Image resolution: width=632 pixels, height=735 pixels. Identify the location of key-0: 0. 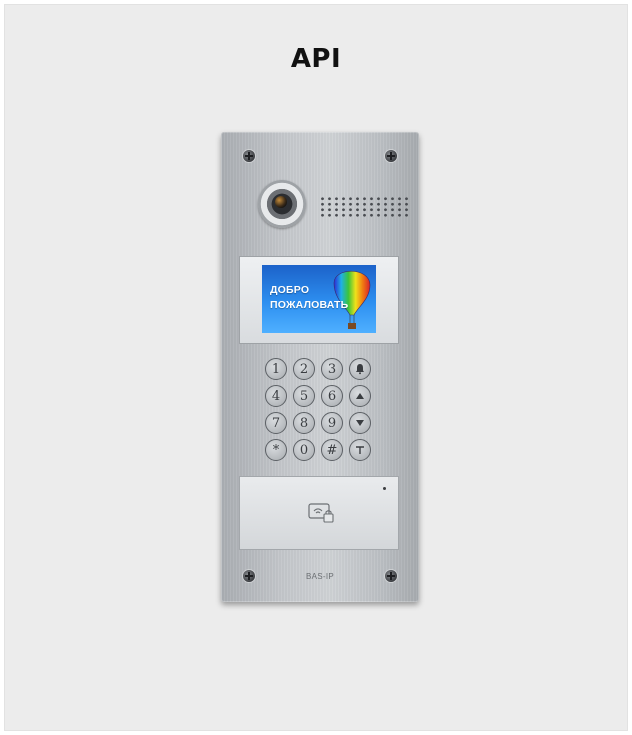
(304, 450).